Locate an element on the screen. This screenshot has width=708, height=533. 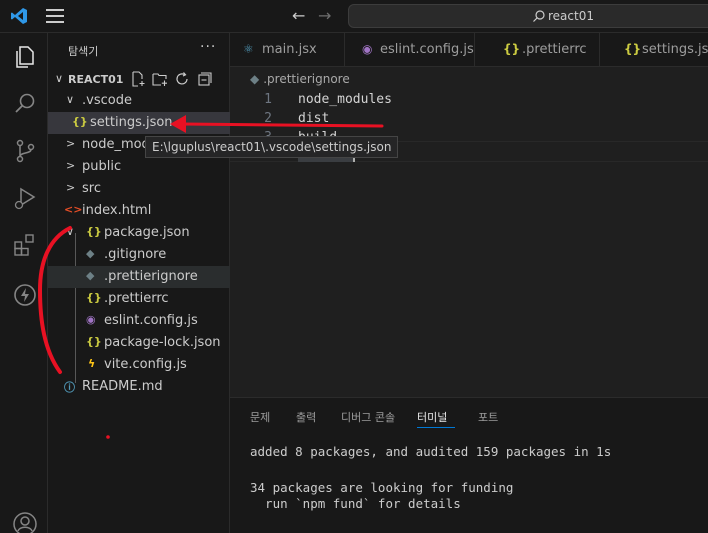
activity-bar is located at coordinates (24, 283).